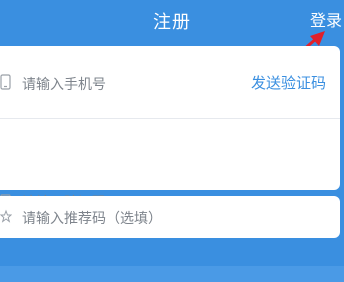  Describe the element at coordinates (288, 82) in the screenshot. I see `send-code-button: 发送验证码` at that location.